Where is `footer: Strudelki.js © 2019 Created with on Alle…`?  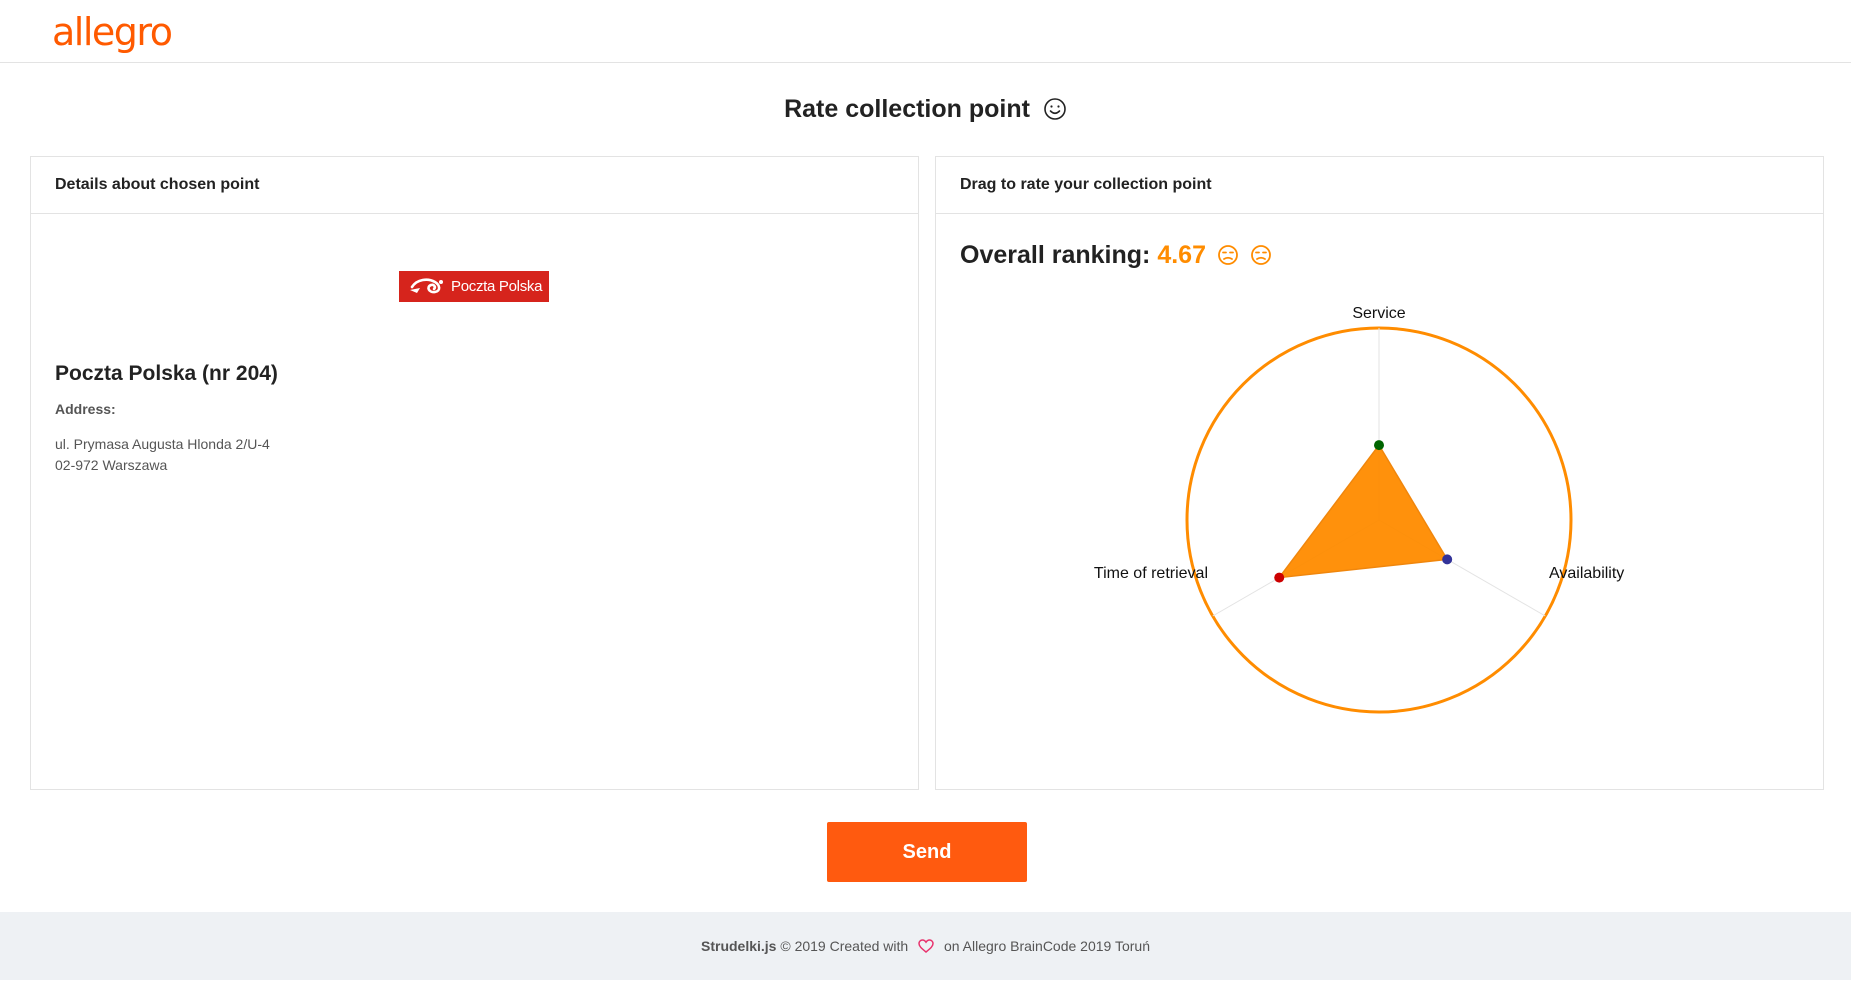 footer: Strudelki.js © 2019 Created with on Alle… is located at coordinates (925, 946).